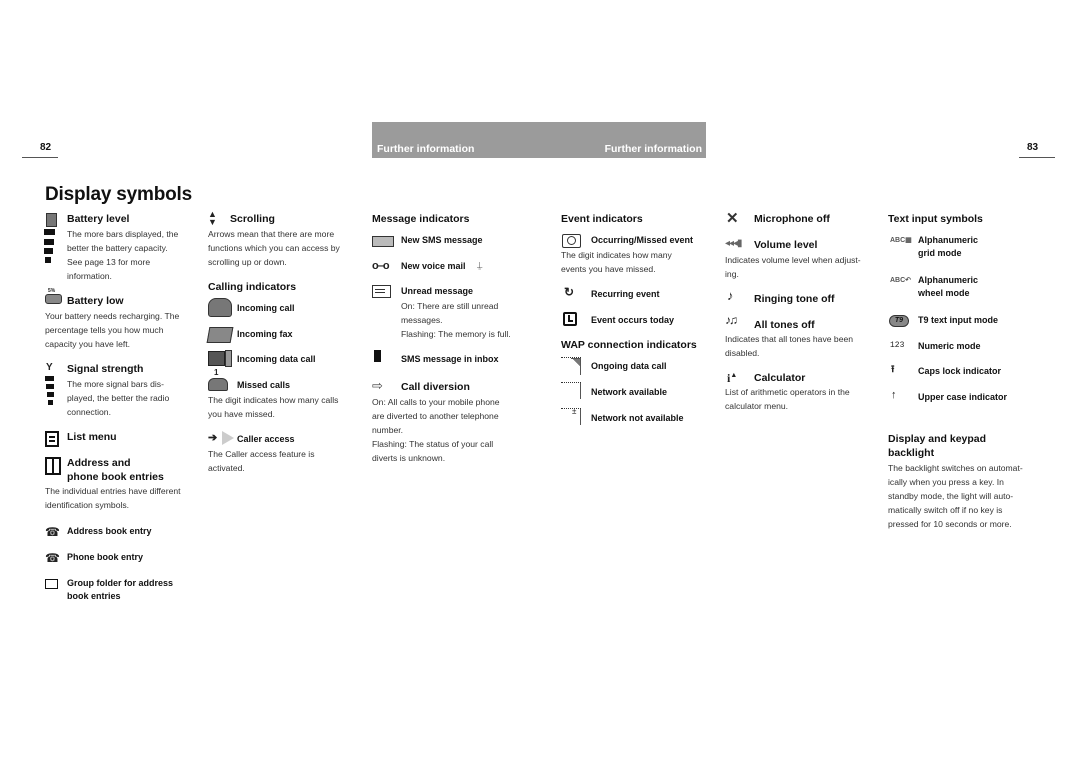  What do you see at coordinates (442, 240) in the screenshot?
I see `new-sms-label: New SMS message` at bounding box center [442, 240].